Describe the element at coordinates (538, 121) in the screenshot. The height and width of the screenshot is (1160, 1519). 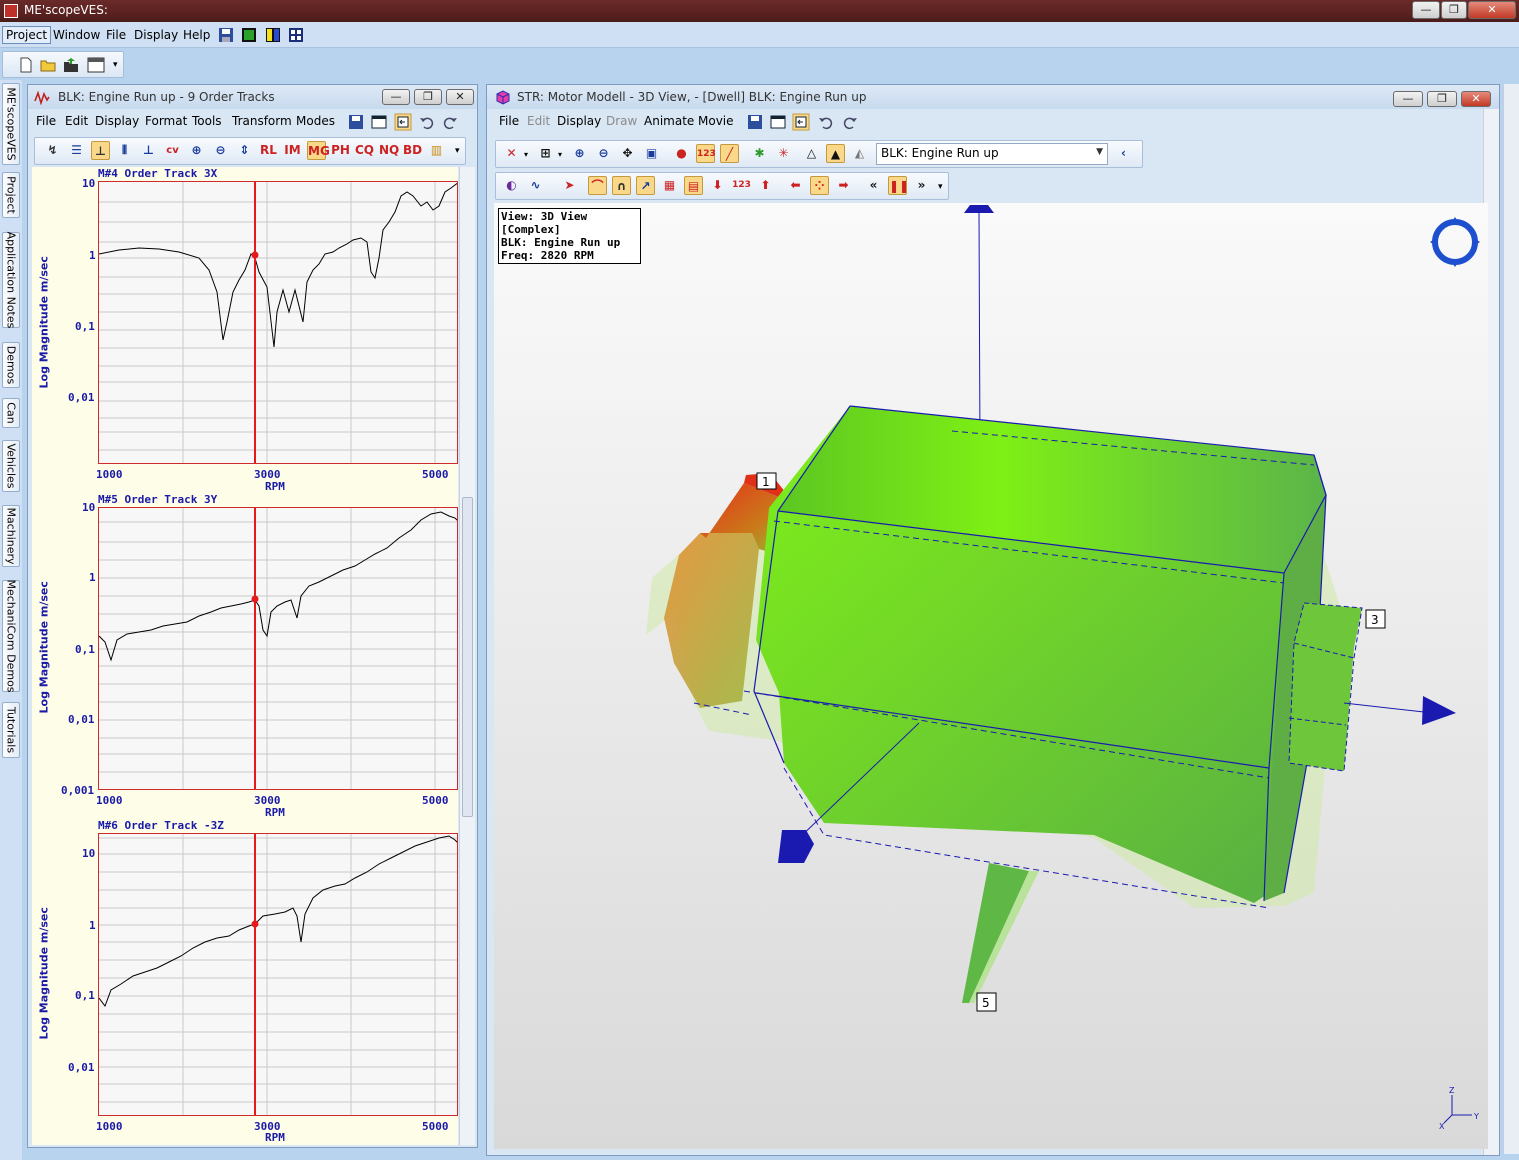
I see `view-menu-edit: Edit` at that location.